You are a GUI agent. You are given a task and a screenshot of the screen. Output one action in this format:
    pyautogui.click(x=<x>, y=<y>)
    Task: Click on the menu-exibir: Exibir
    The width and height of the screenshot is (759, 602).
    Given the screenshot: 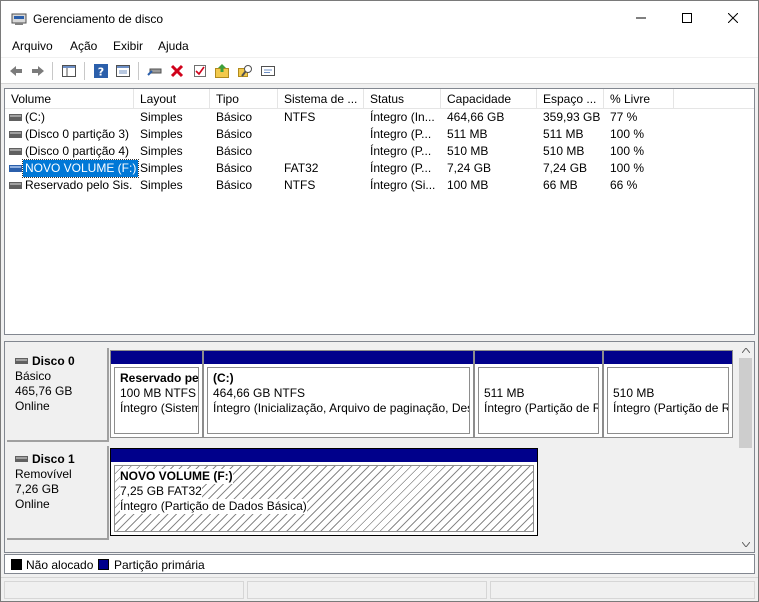 What is the action you would take?
    pyautogui.click(x=128, y=46)
    